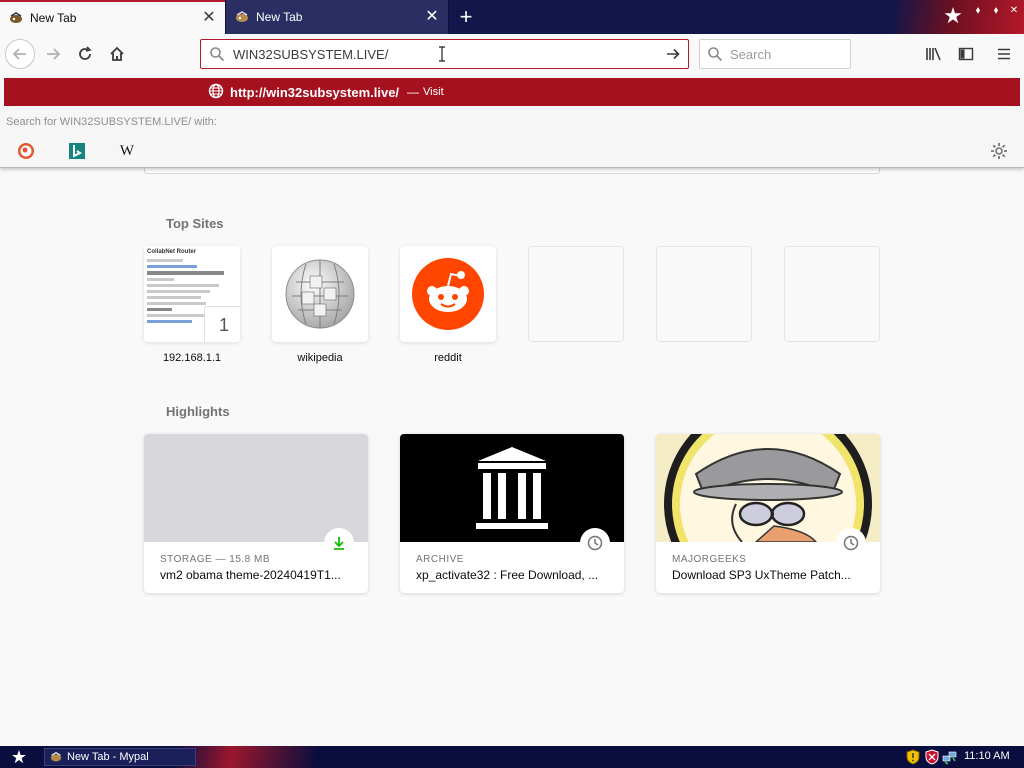 This screenshot has height=768, width=1024. What do you see at coordinates (512, 757) in the screenshot?
I see `taskbar: ★ New Tab - Mypal 11:10 AM` at bounding box center [512, 757].